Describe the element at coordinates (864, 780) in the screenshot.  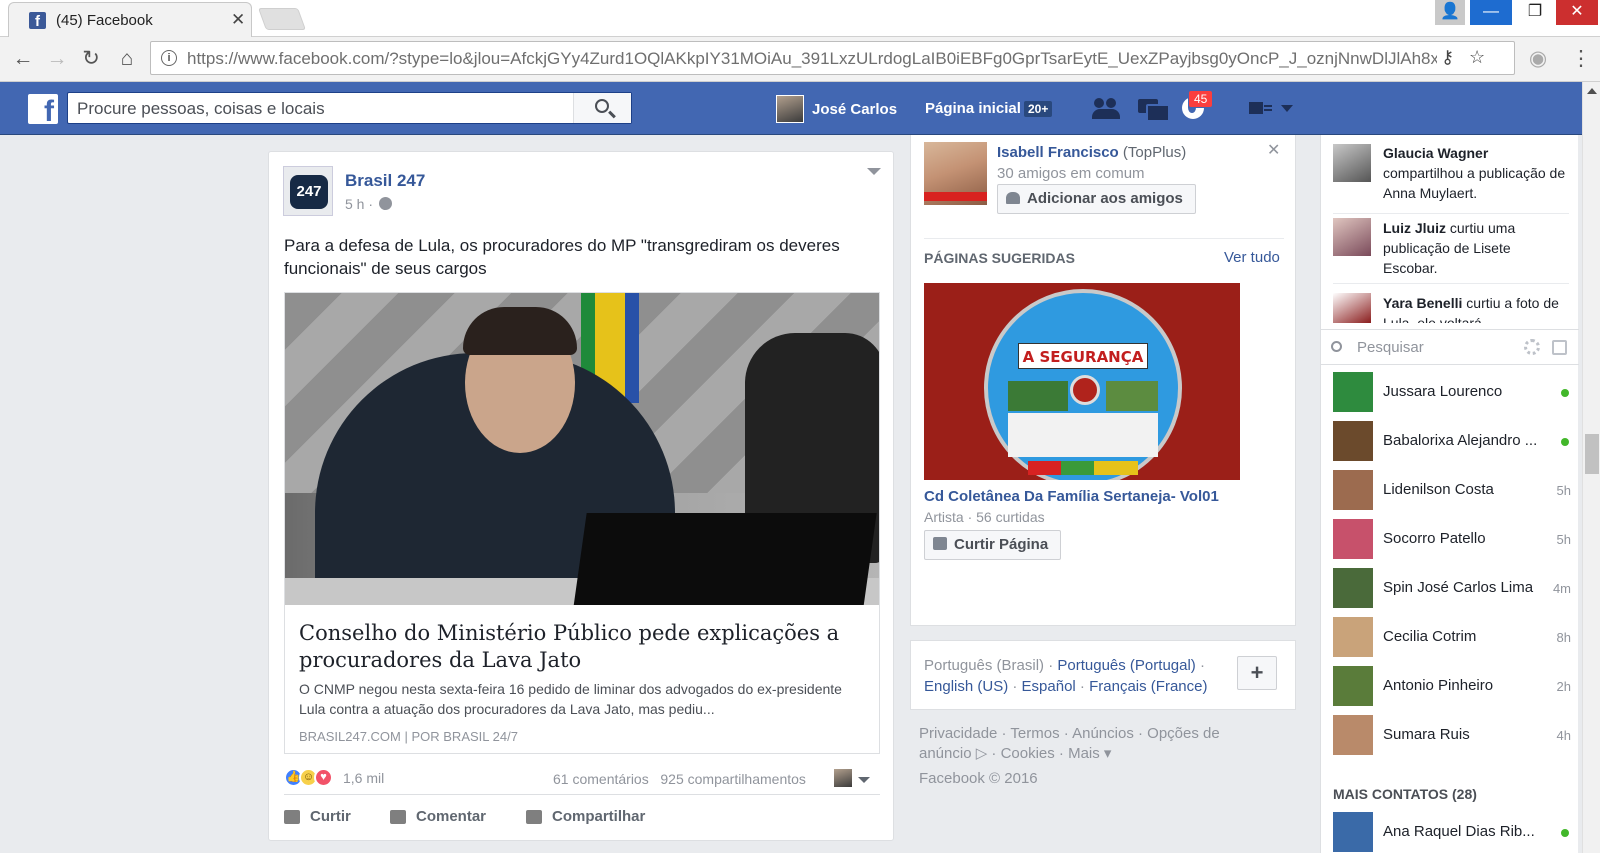
I see `chevron-down-icon` at that location.